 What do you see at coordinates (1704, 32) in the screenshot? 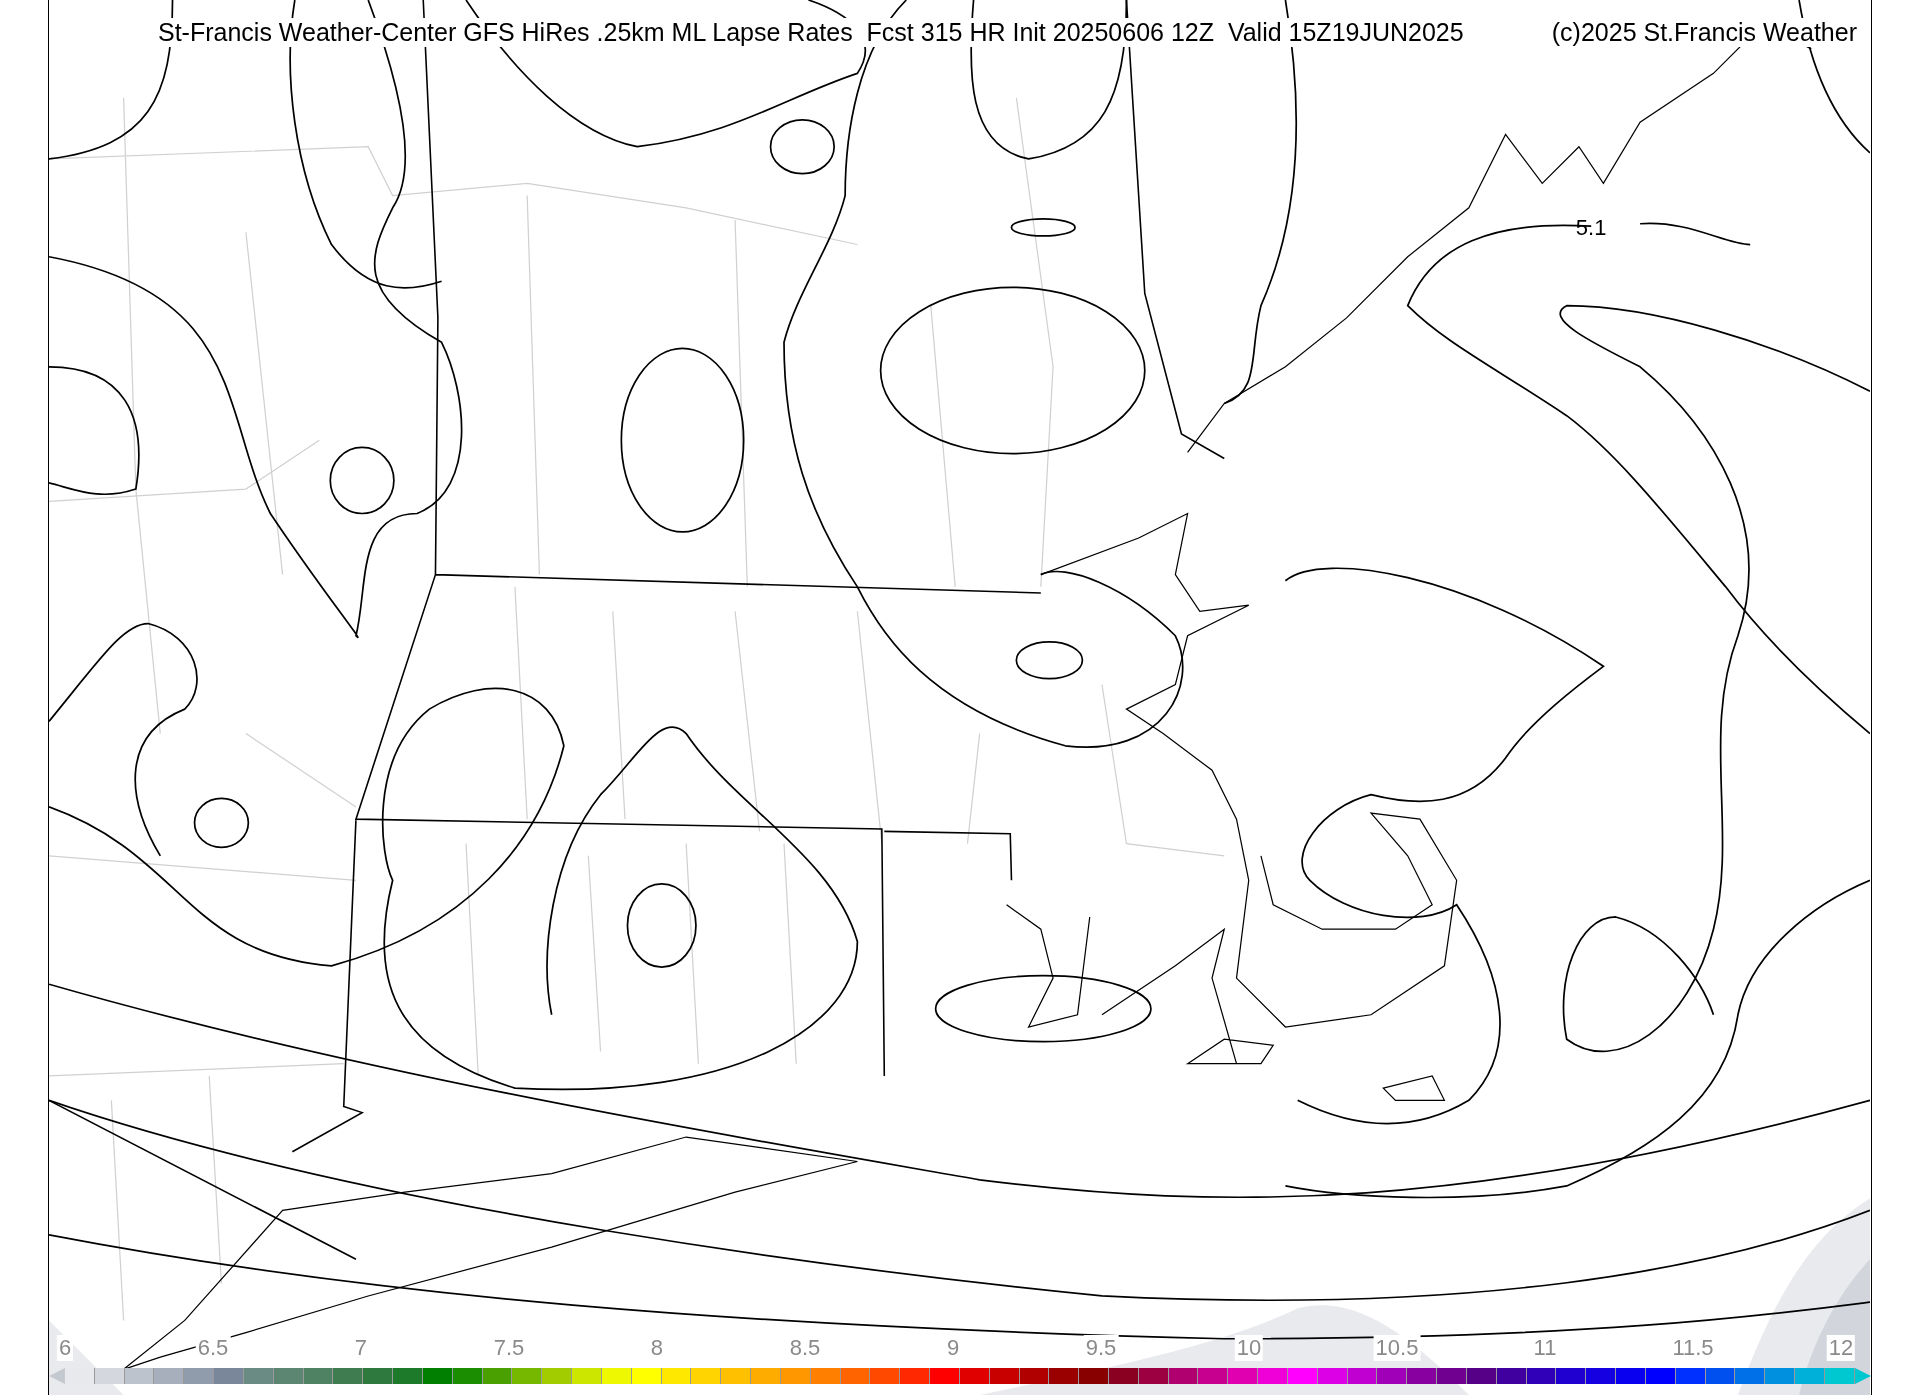
I see `copyright-text: (c)2025 St.Francis Weather` at bounding box center [1704, 32].